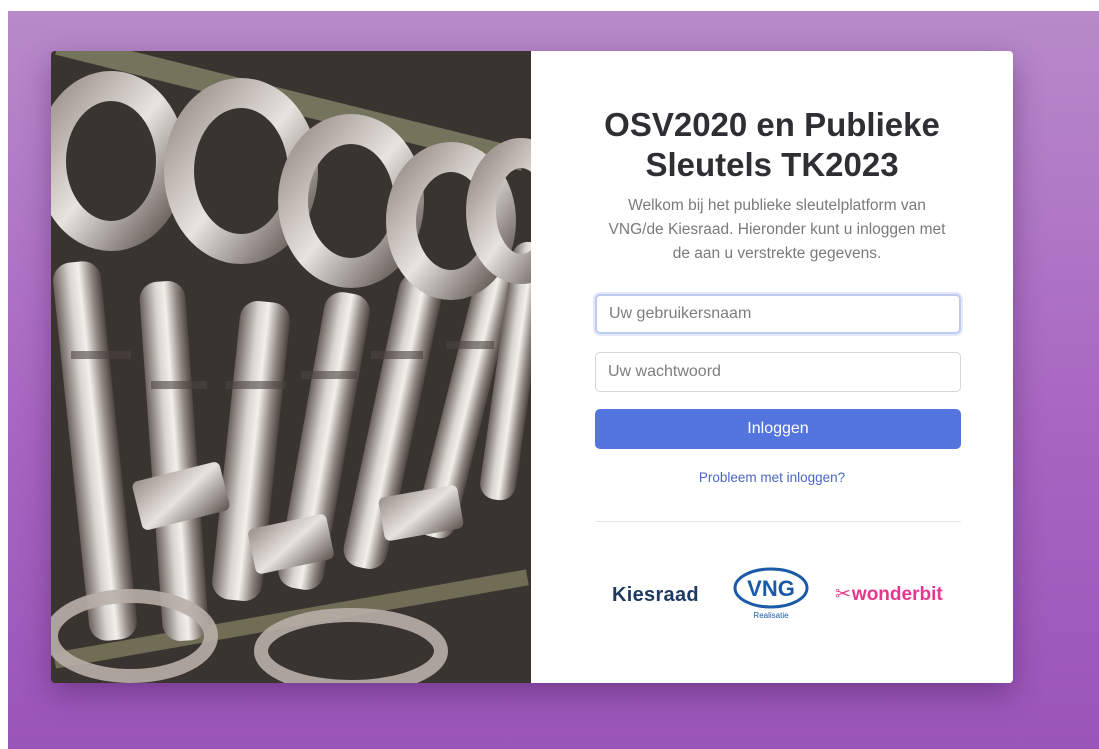  What do you see at coordinates (771, 588) in the screenshot?
I see `vng-logo-text: VNG` at bounding box center [771, 588].